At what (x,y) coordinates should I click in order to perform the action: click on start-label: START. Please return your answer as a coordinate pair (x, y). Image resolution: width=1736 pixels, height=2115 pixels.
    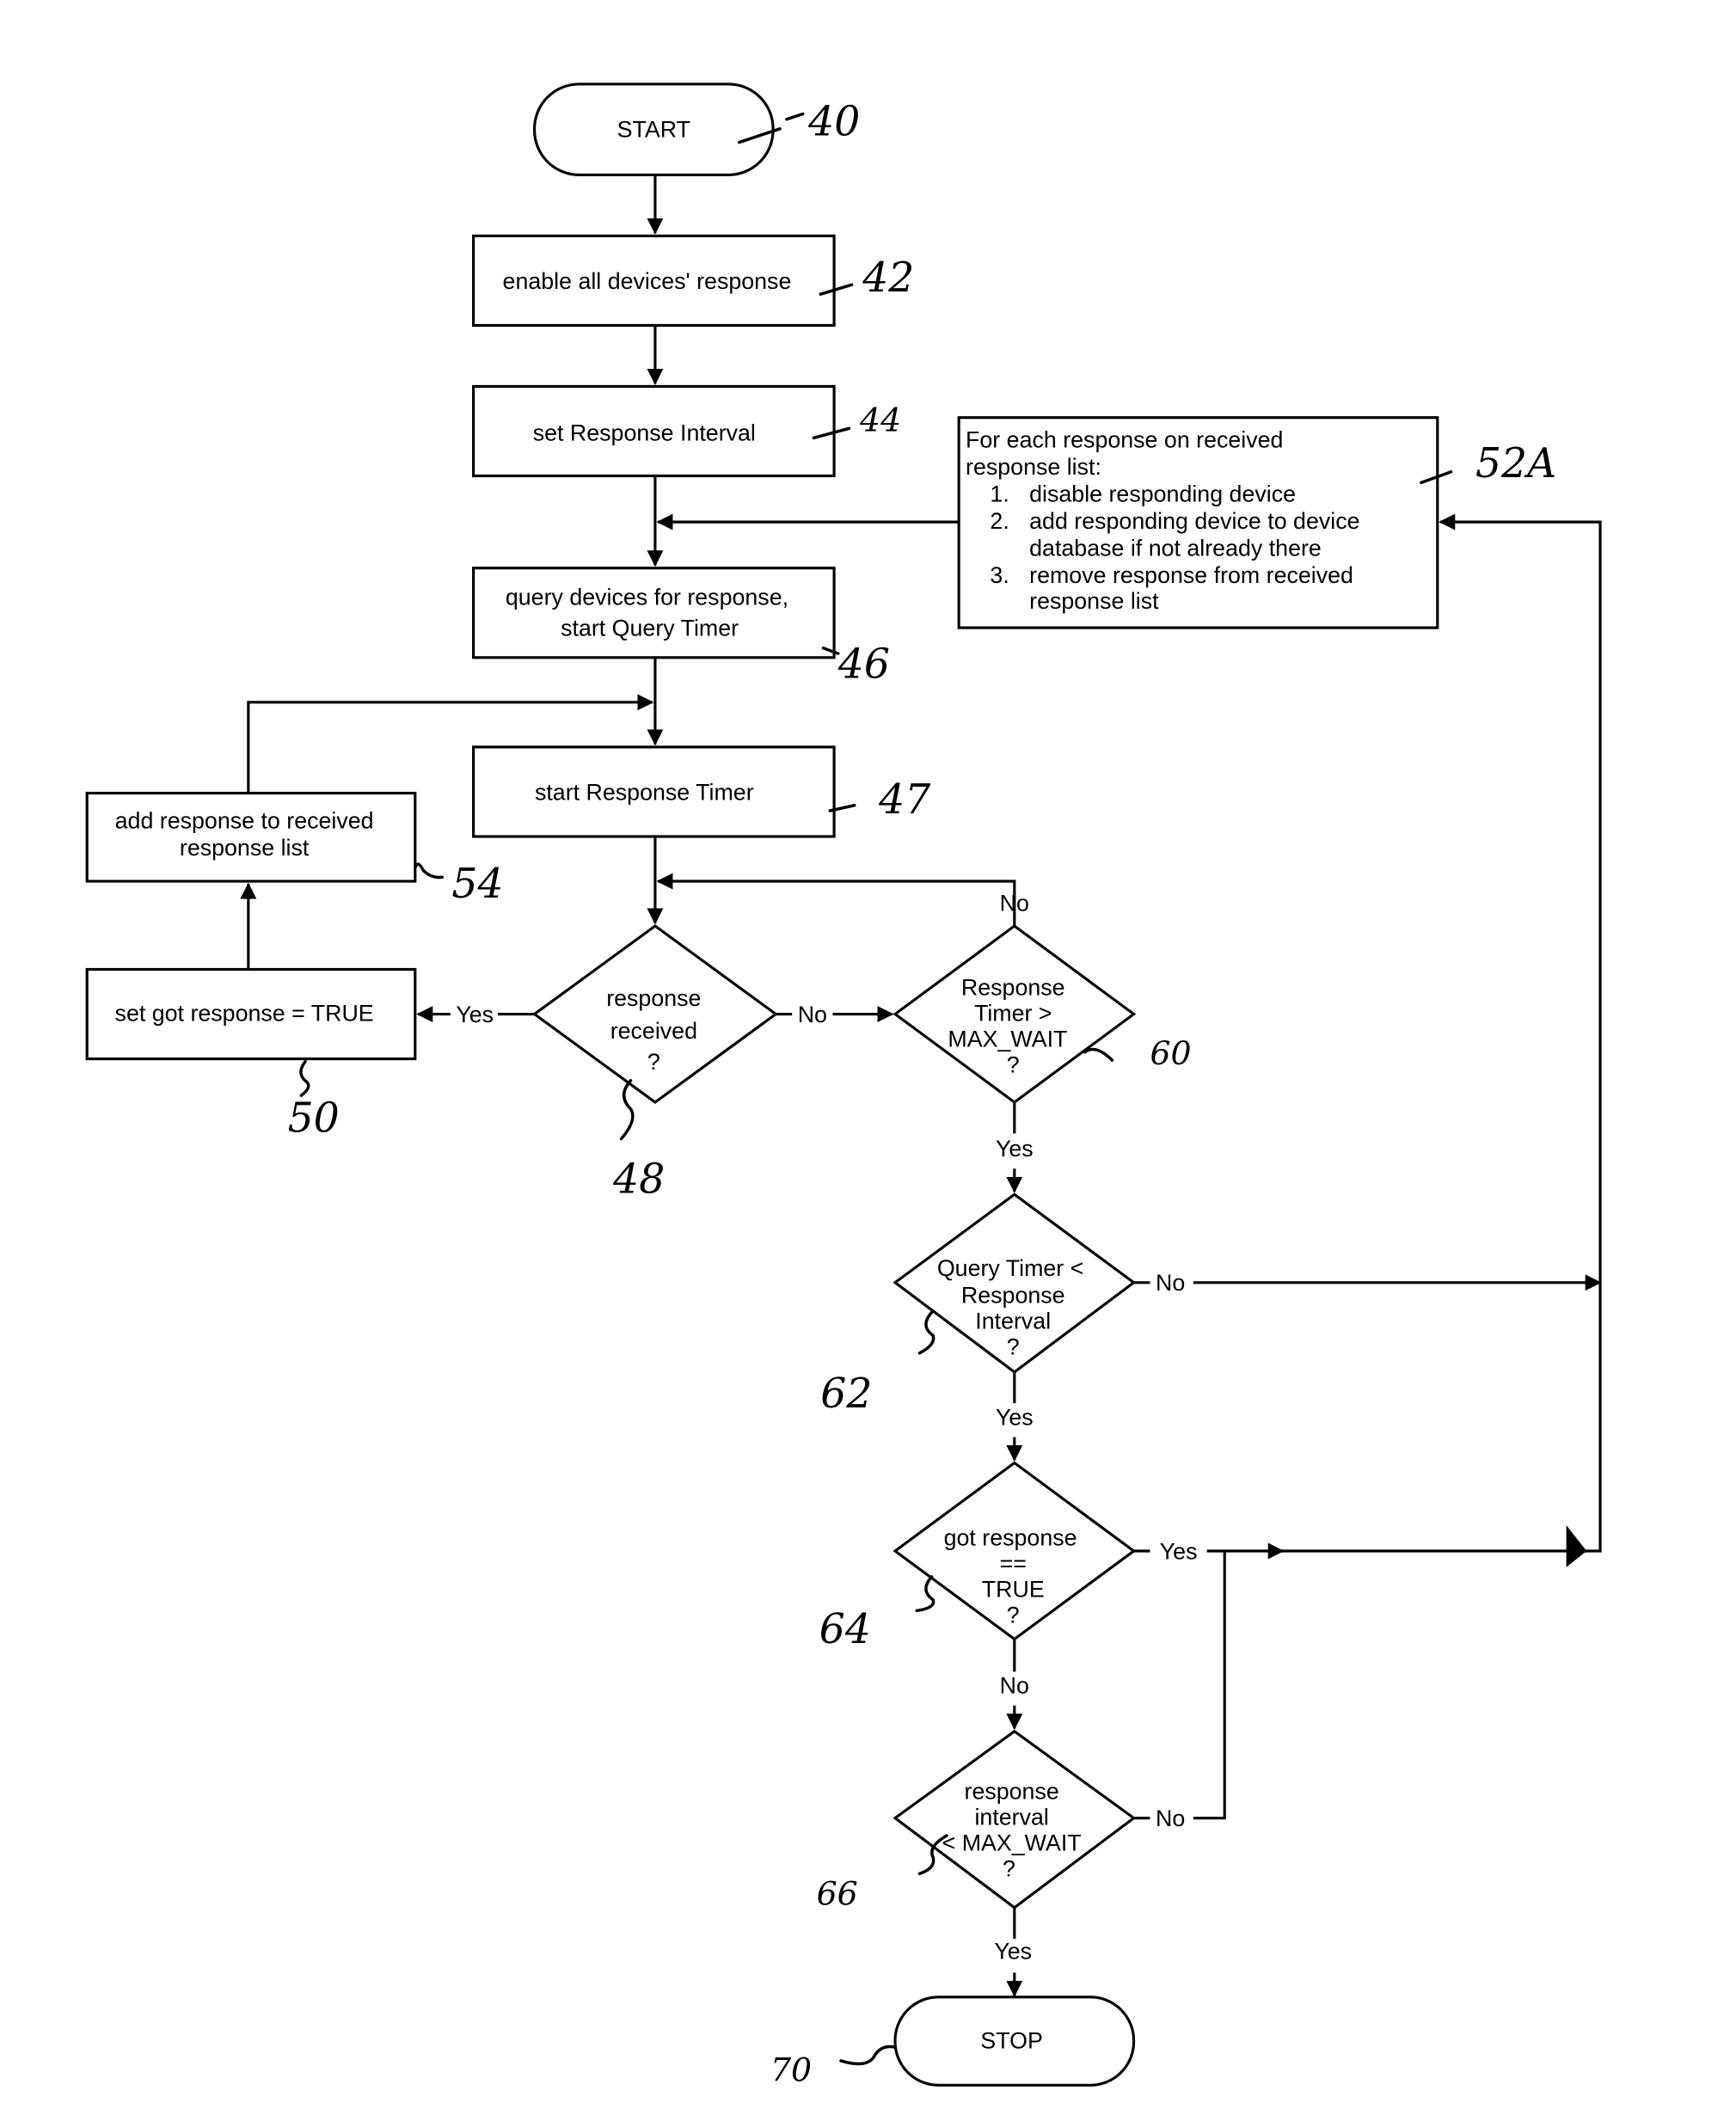
    Looking at the image, I should click on (654, 129).